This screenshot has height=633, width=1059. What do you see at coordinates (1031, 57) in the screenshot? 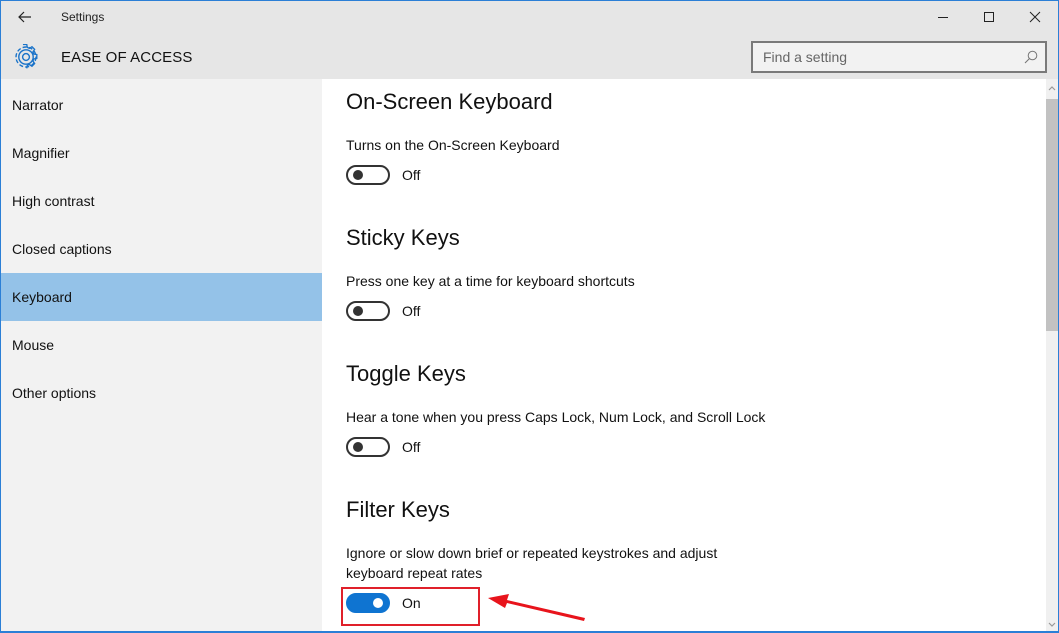
I see `search-icon` at bounding box center [1031, 57].